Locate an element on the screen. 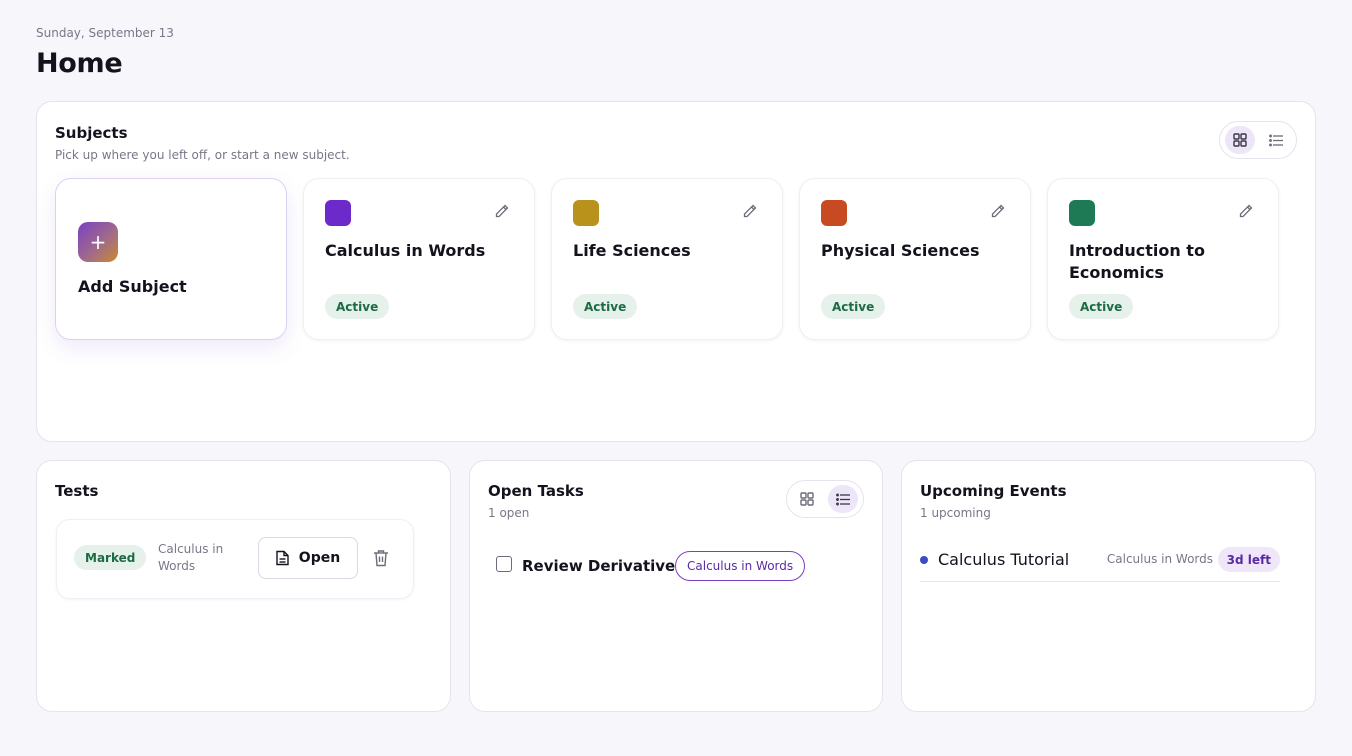 Image resolution: width=1352 pixels, height=756 pixels. subject-name: Introduction to Economics is located at coordinates (1137, 261).